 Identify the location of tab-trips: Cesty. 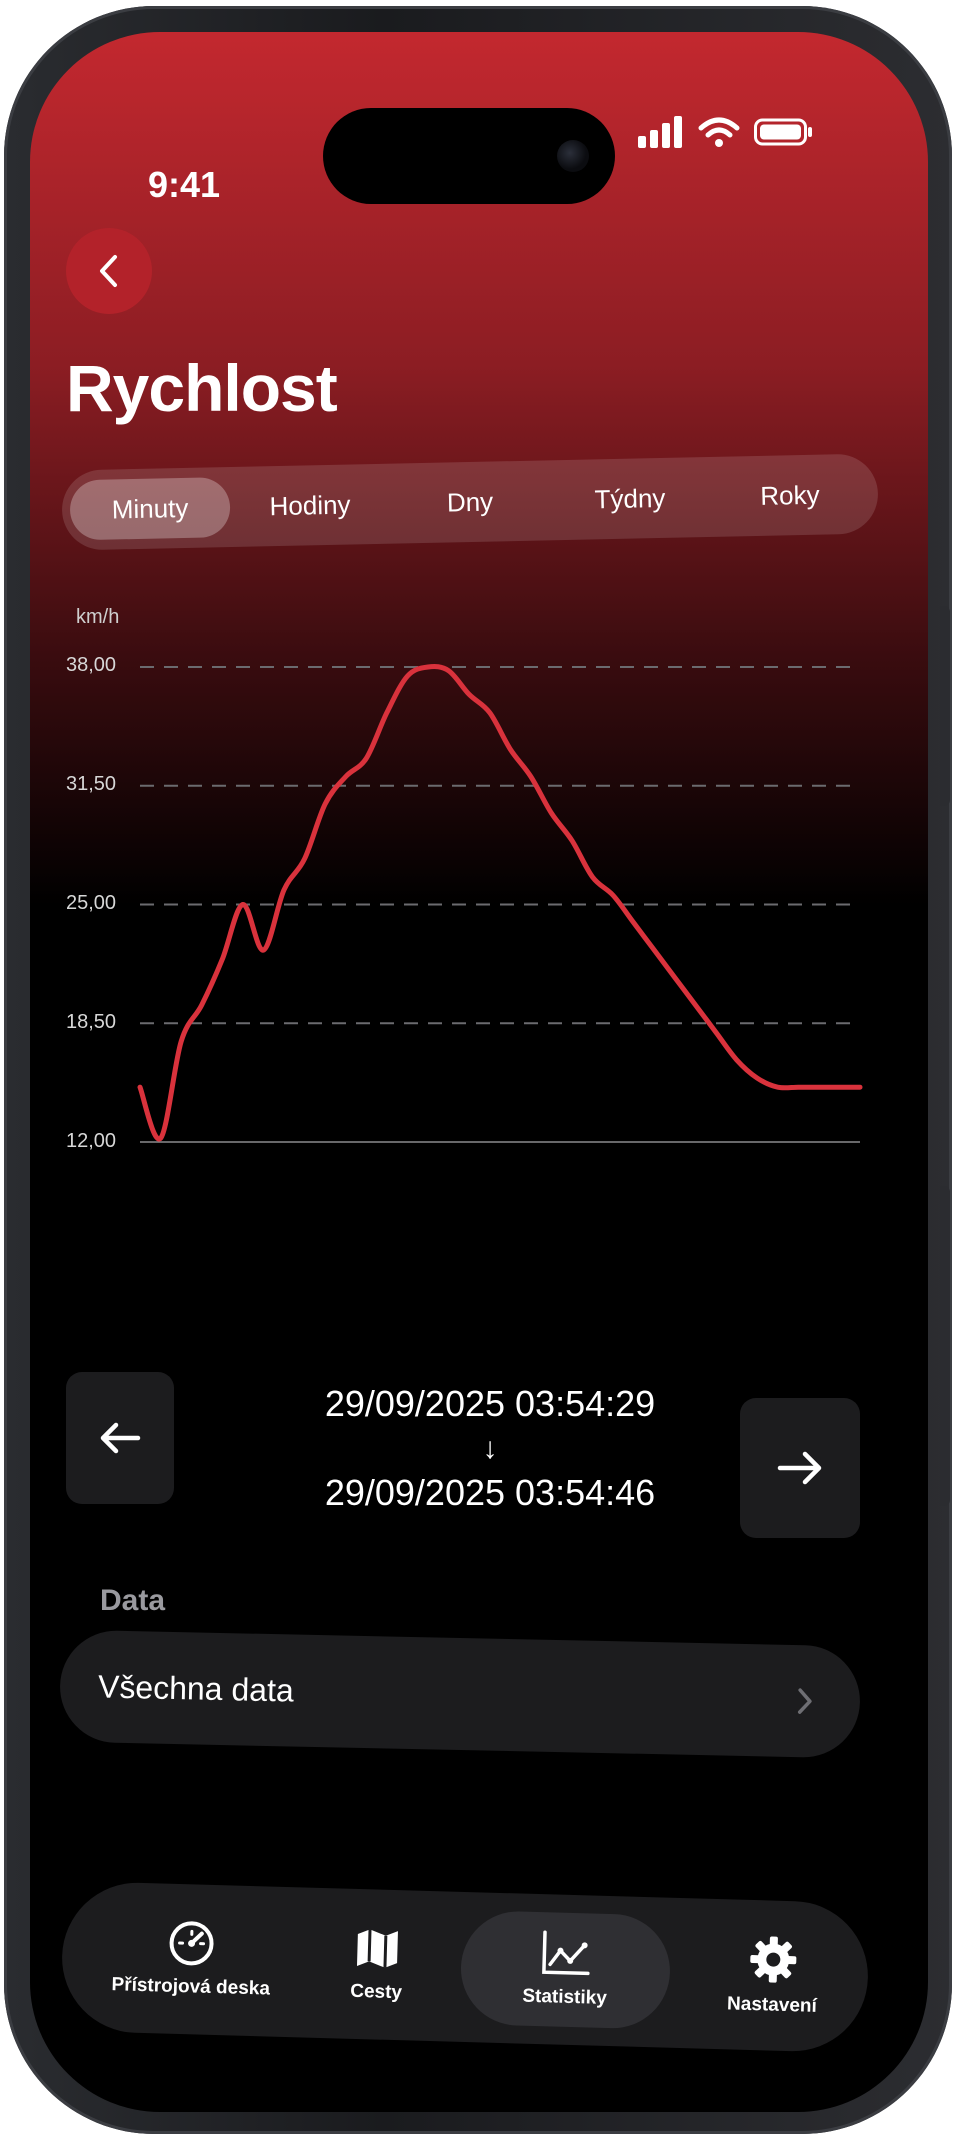
(377, 1964).